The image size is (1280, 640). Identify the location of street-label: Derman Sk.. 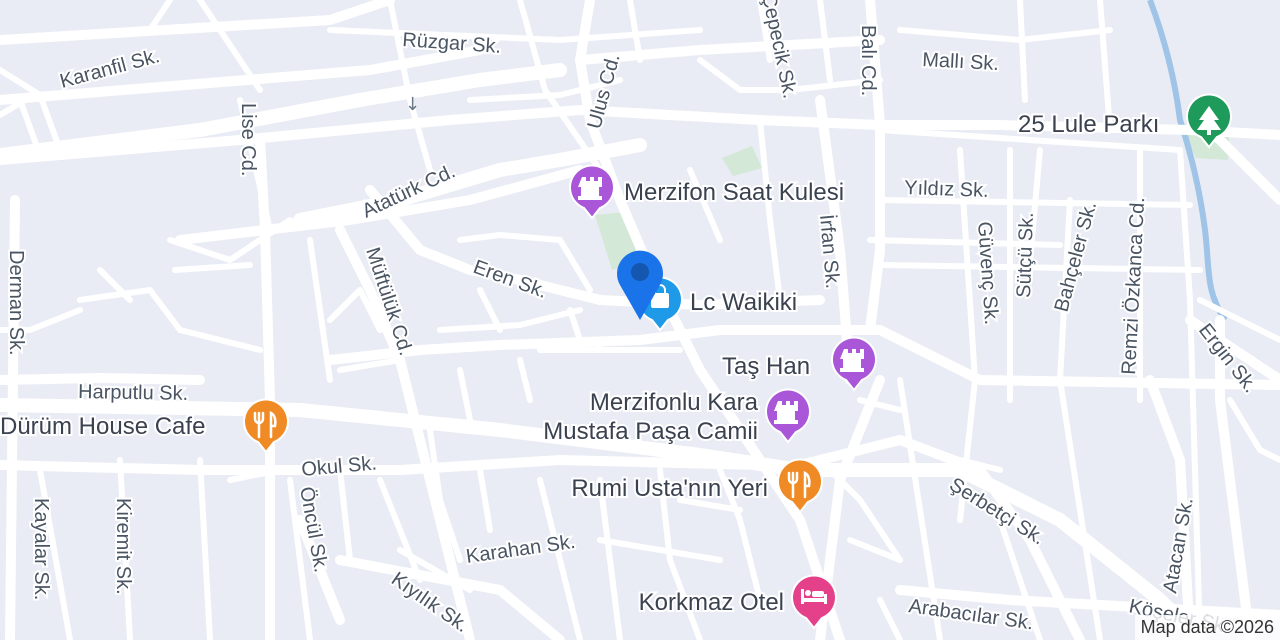
(16, 303).